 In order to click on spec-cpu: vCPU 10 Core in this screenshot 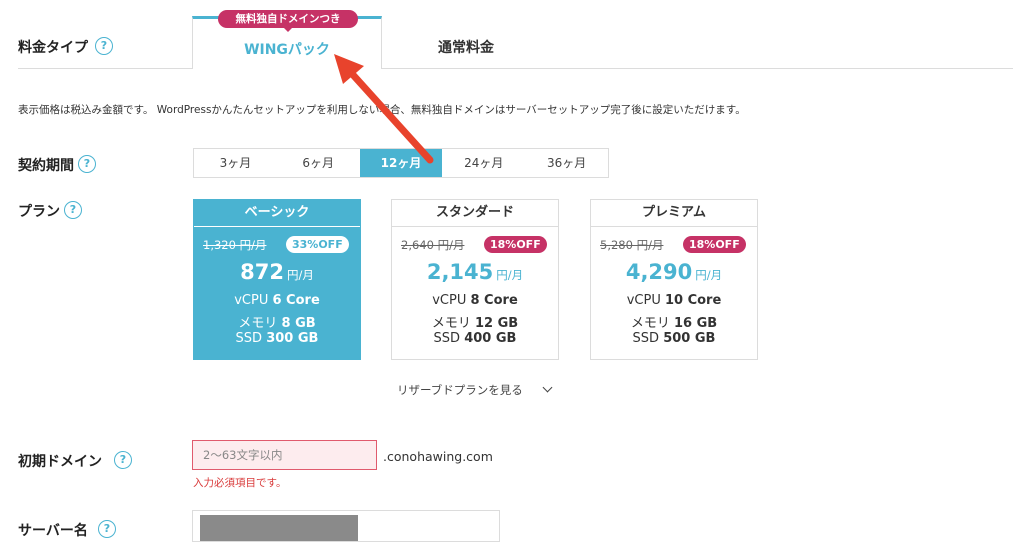, I will do `click(674, 300)`.